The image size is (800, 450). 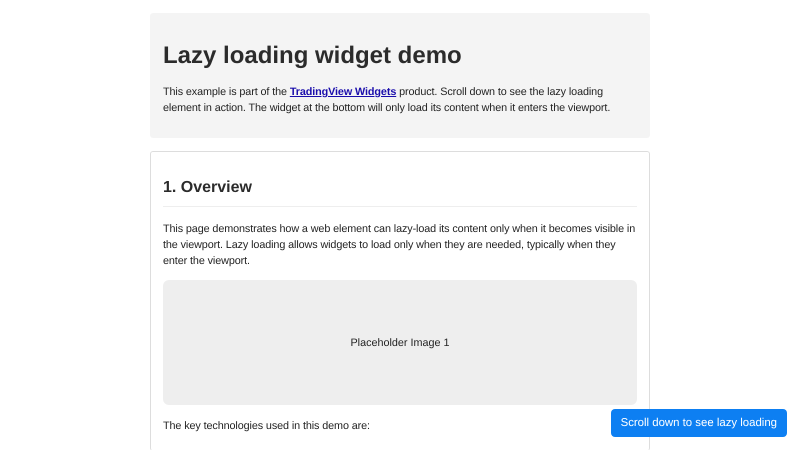 I want to click on scroll-down-button: Scroll down to see lazy loading, so click(x=698, y=423).